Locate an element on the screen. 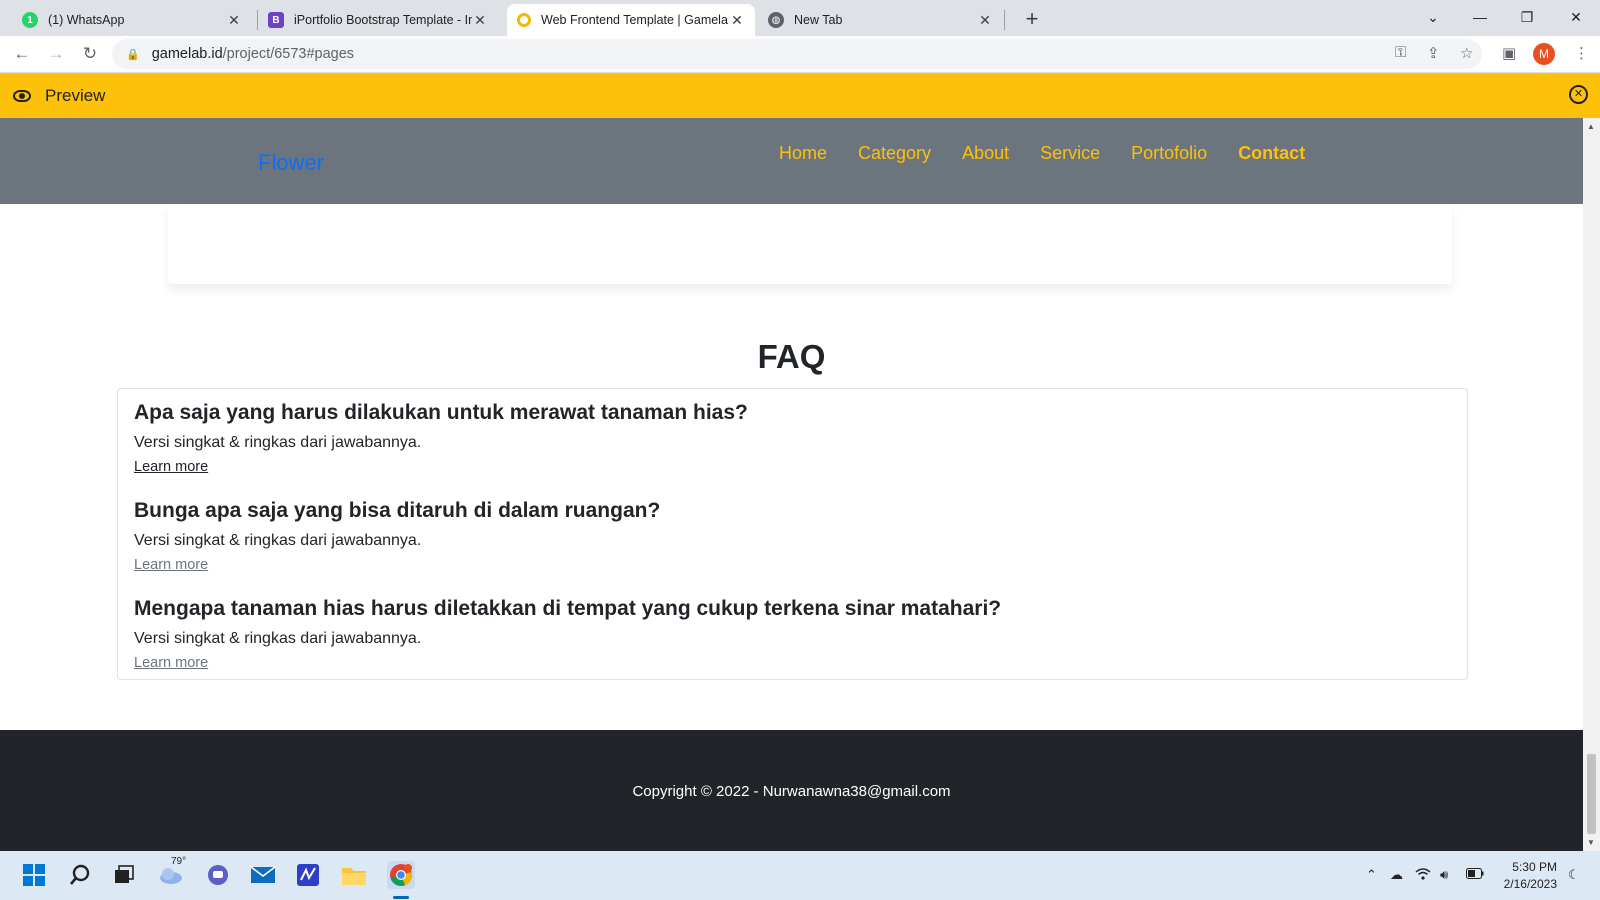 This screenshot has height=900, width=1600. tab-search-icon: ⌄ is located at coordinates (1433, 17).